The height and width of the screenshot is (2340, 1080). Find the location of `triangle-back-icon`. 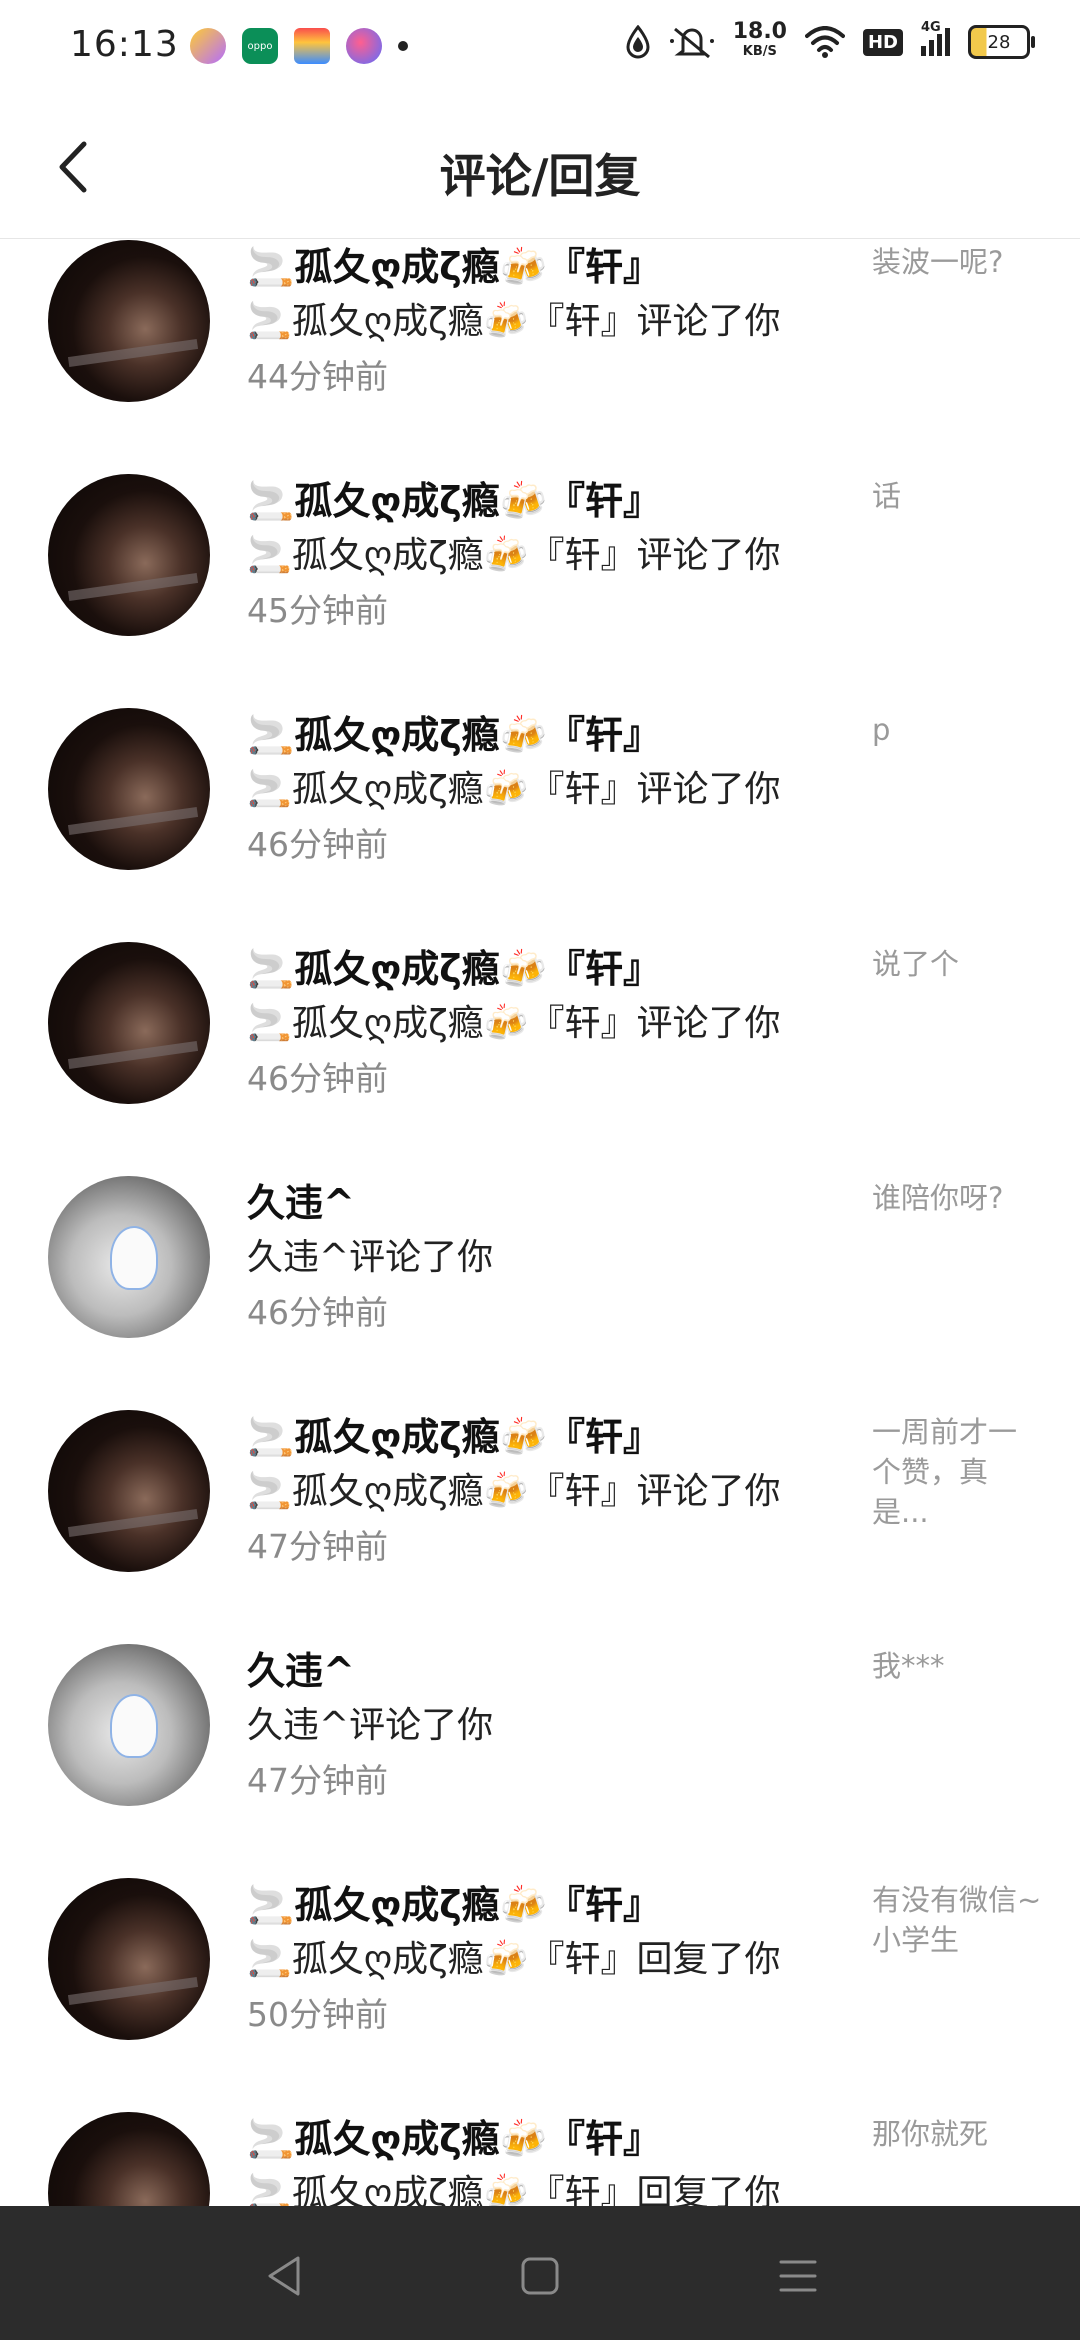

triangle-back-icon is located at coordinates (284, 2276).